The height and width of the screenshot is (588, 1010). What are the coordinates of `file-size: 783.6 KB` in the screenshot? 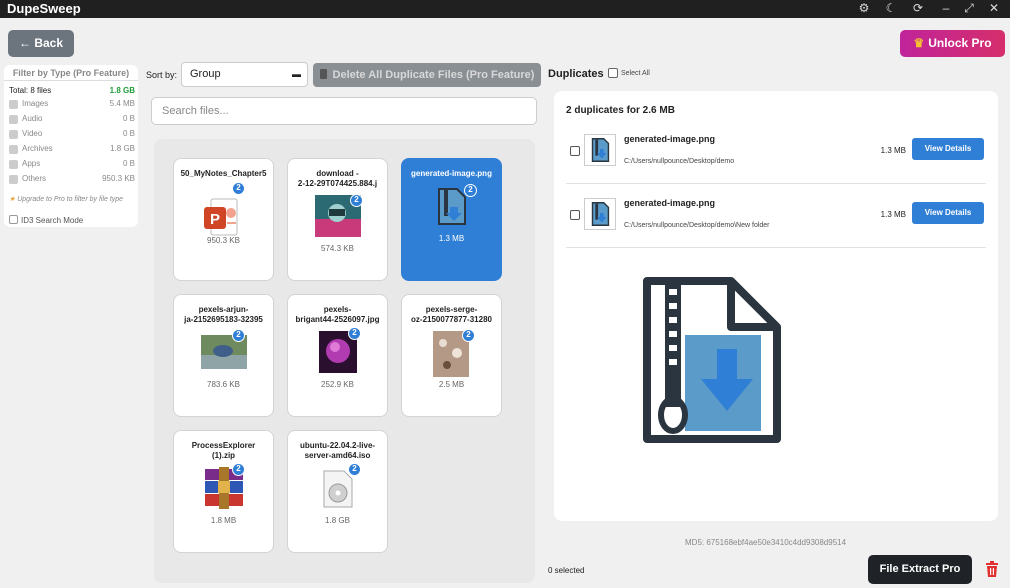 It's located at (223, 384).